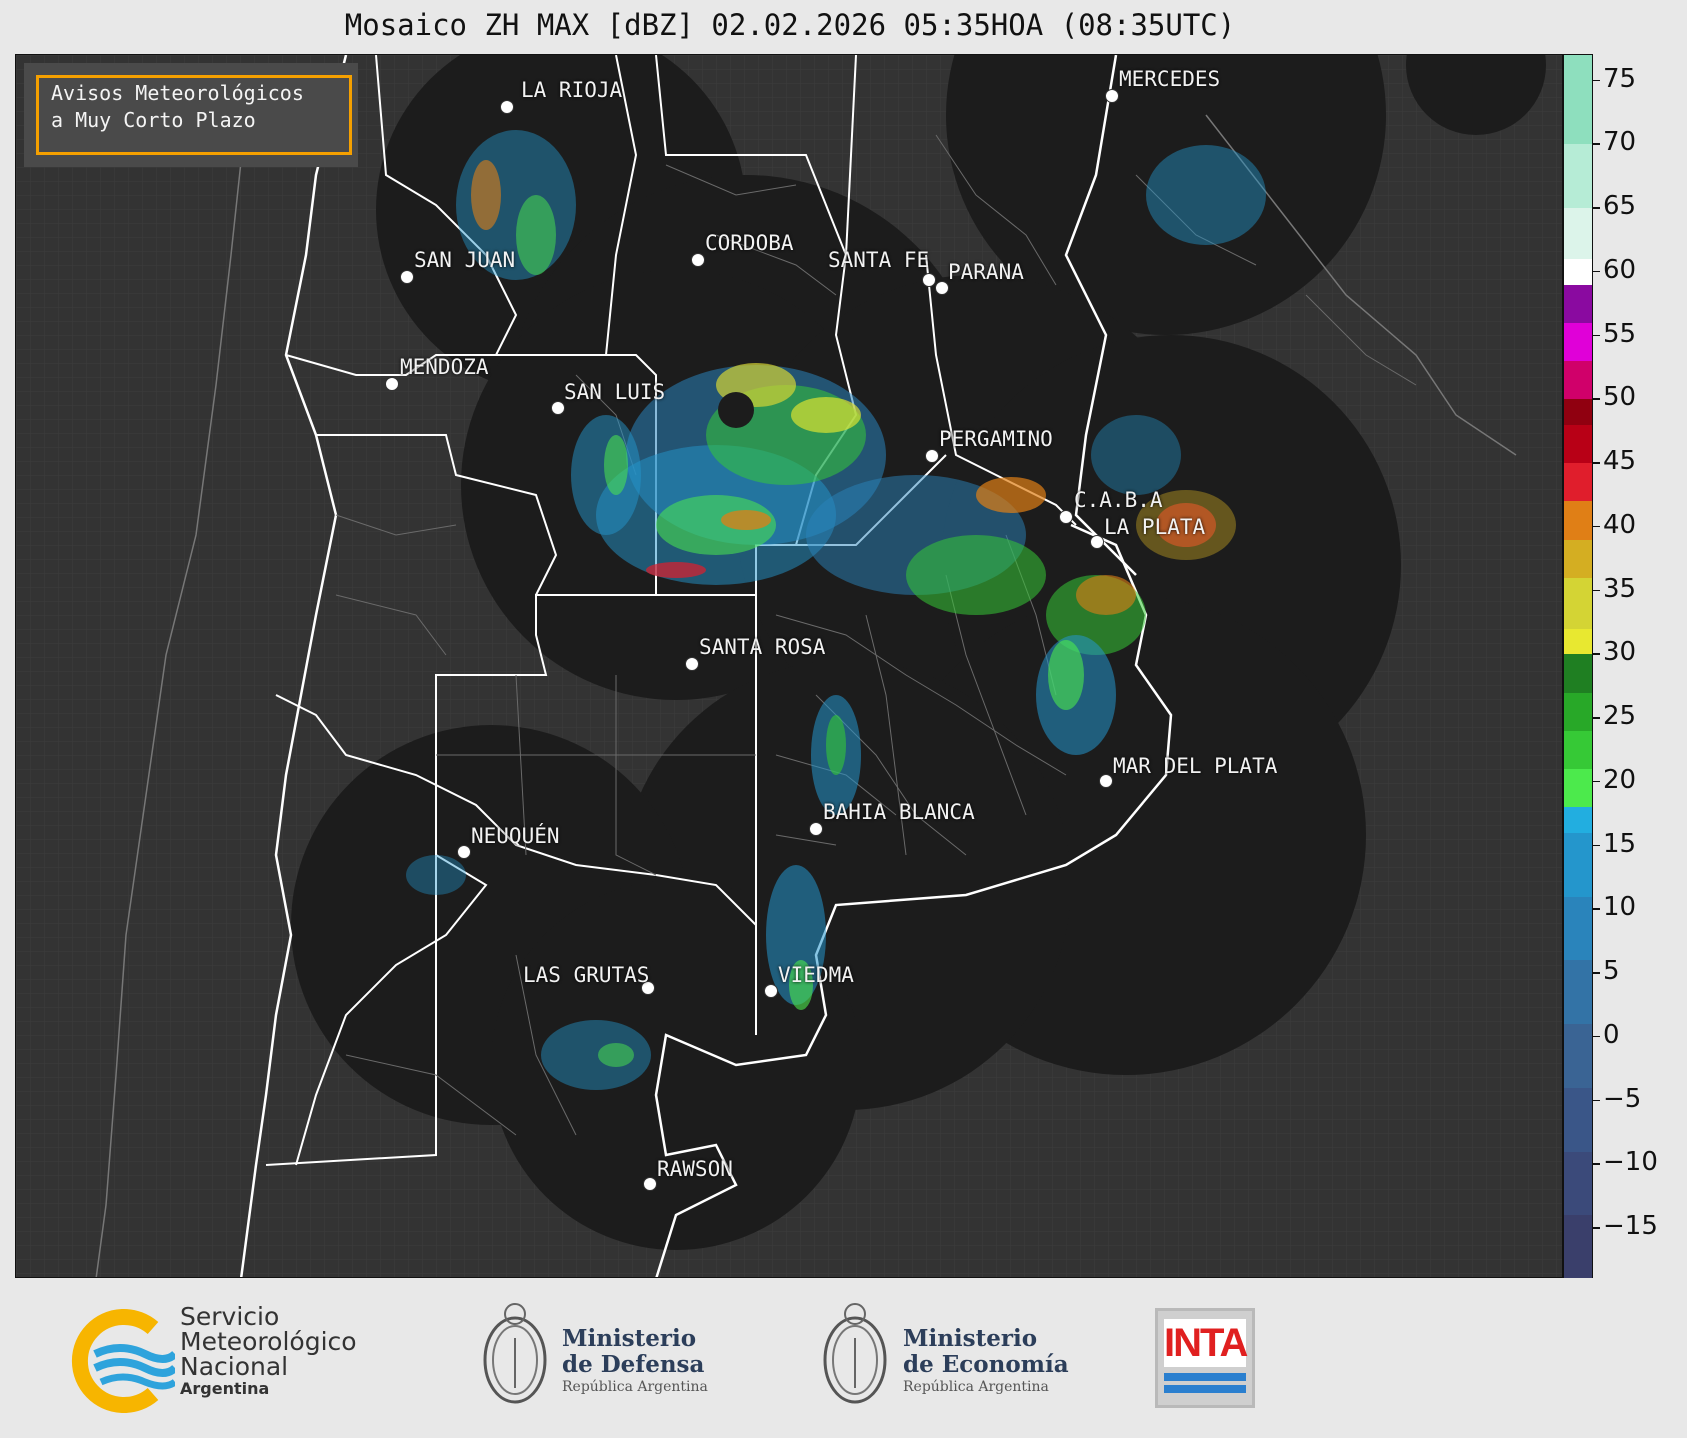 The height and width of the screenshot is (1438, 1687). What do you see at coordinates (268, 1341) in the screenshot?
I see `smn-name-line2: Meteorológico` at bounding box center [268, 1341].